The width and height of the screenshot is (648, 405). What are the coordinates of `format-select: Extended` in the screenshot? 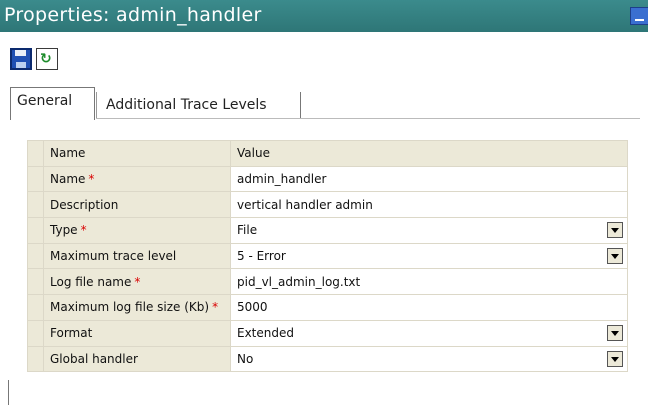 It's located at (429, 333).